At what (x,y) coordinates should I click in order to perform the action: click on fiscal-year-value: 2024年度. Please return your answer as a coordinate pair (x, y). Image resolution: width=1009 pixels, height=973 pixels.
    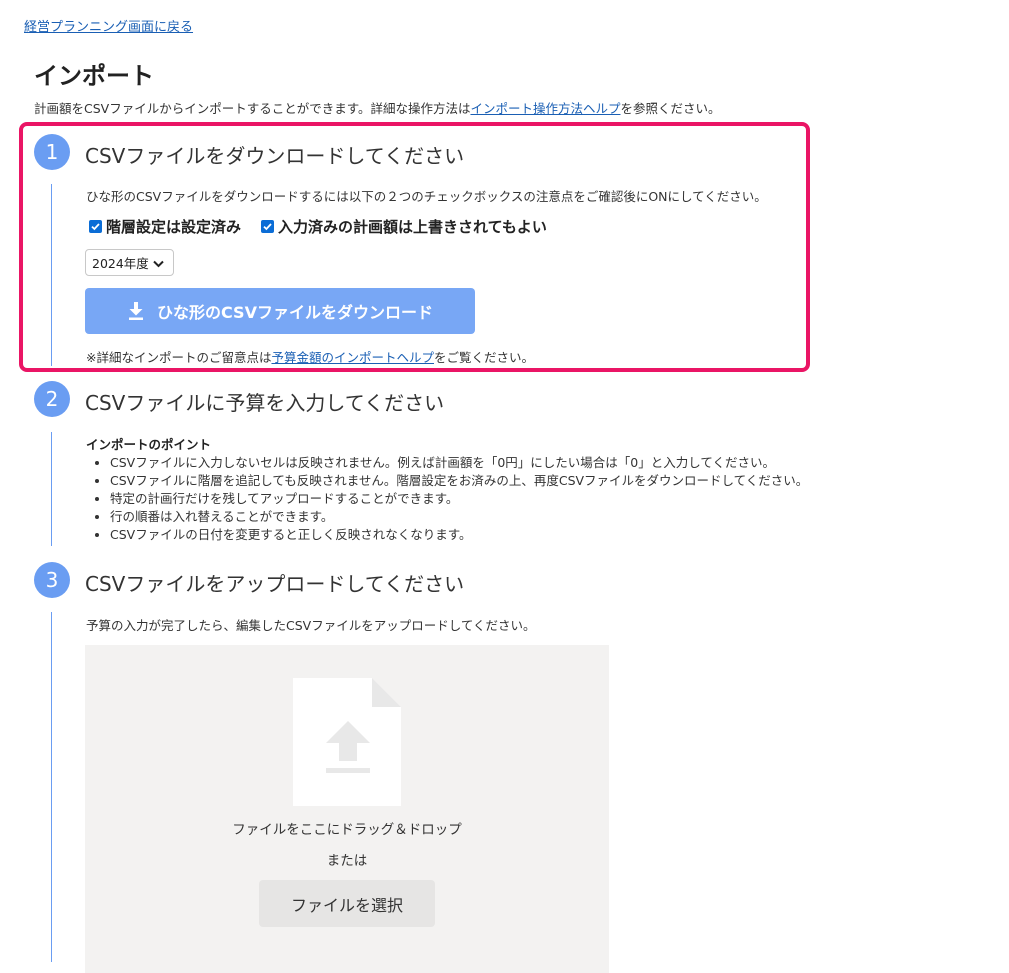
    Looking at the image, I should click on (120, 263).